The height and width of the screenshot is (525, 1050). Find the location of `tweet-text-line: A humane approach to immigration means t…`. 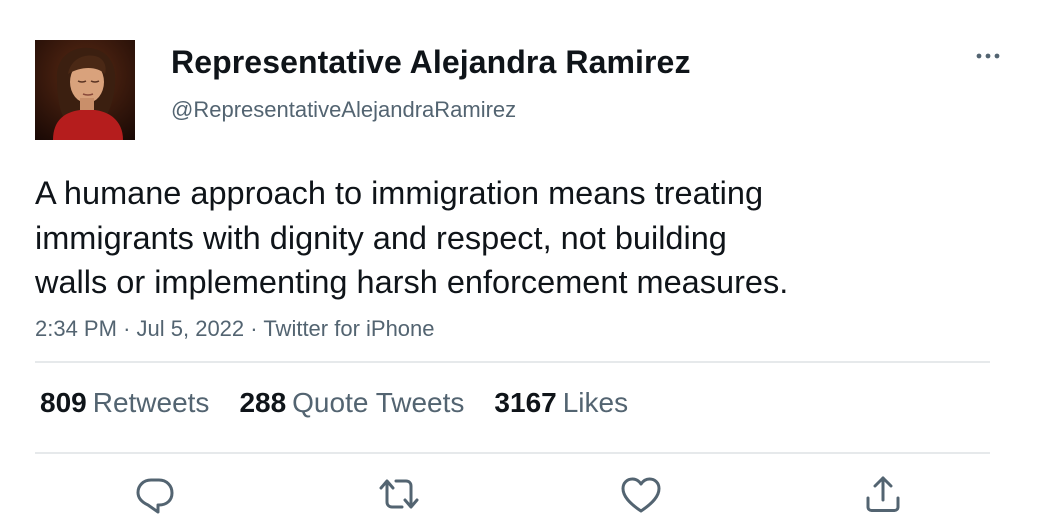

tweet-text-line: A humane approach to immigration means t… is located at coordinates (399, 193).